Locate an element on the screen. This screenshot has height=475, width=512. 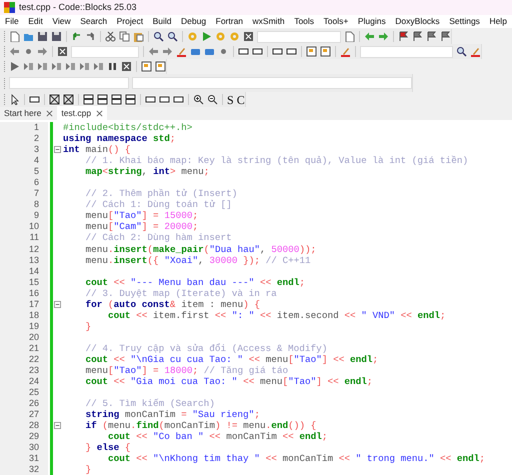
menu-item: Tools+ is located at coordinates (336, 21).